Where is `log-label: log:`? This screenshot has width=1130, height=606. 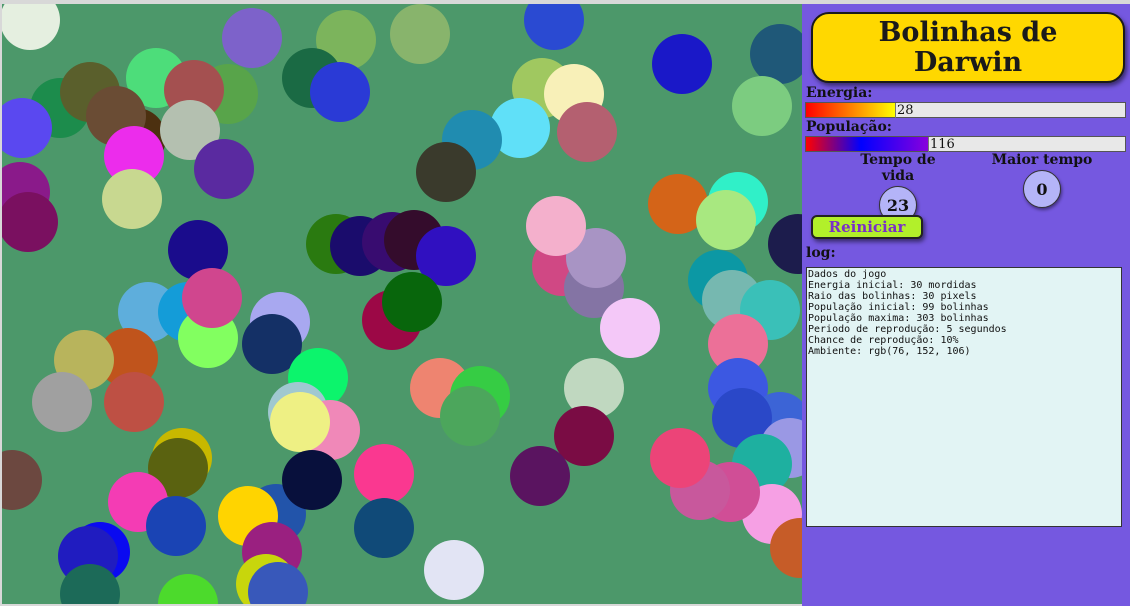
log-label: log: is located at coordinates (821, 253).